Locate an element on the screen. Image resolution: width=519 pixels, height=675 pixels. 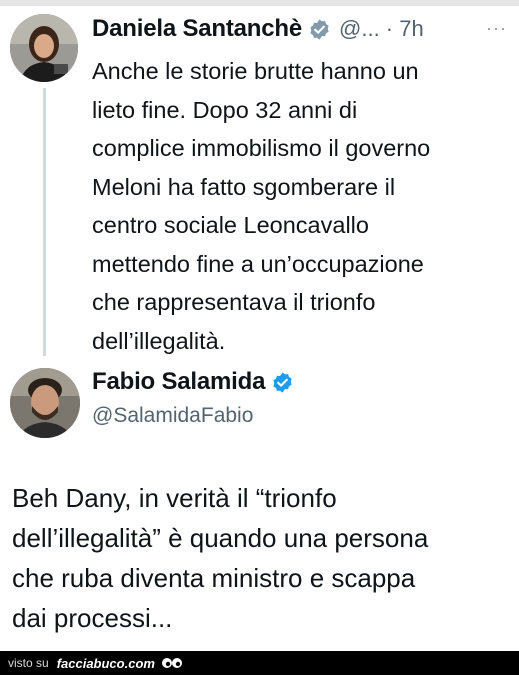
more-options-icon: ··· is located at coordinates (496, 28).